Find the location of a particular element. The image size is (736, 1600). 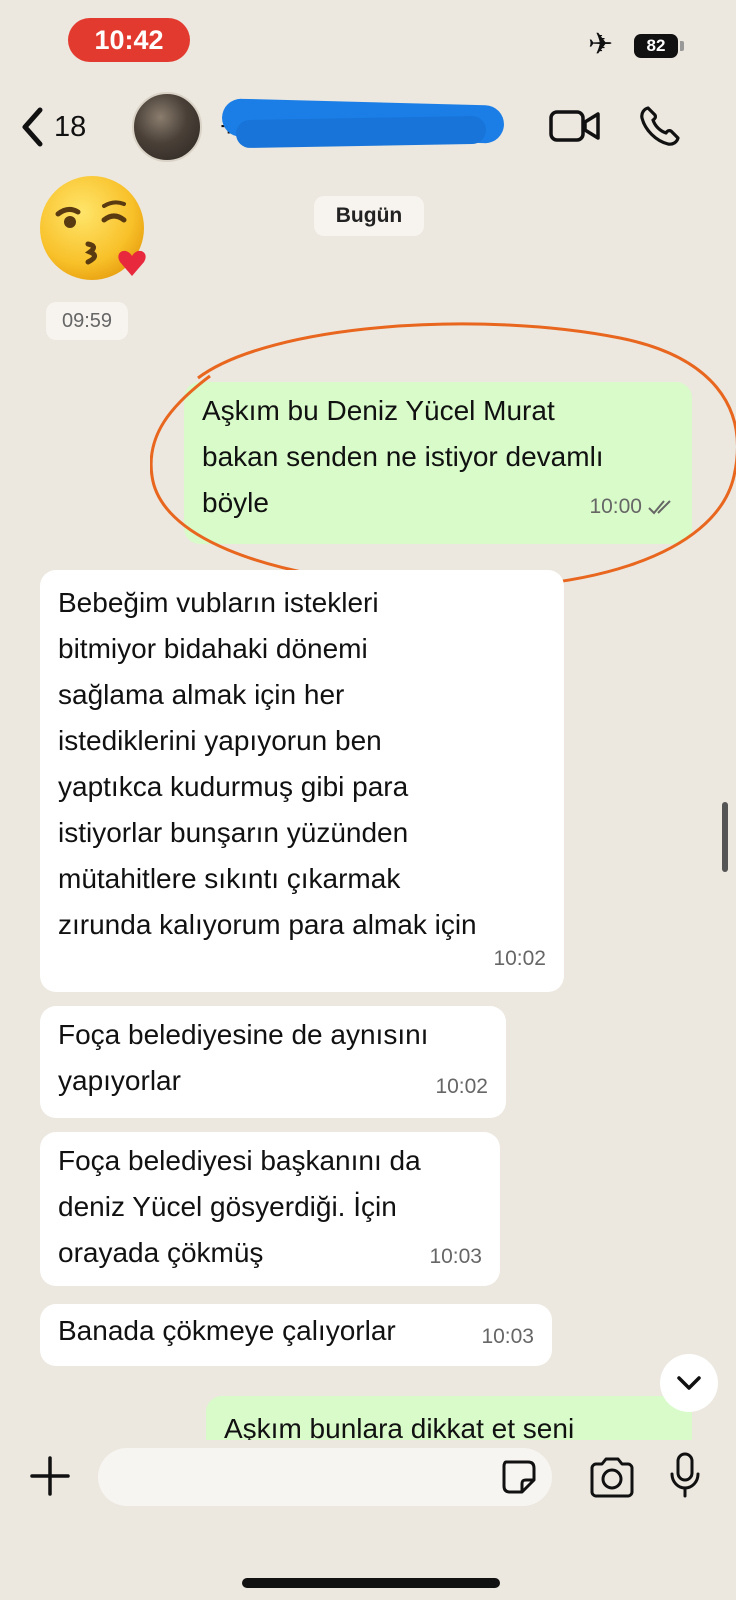

battery-nub is located at coordinates (682, 46).